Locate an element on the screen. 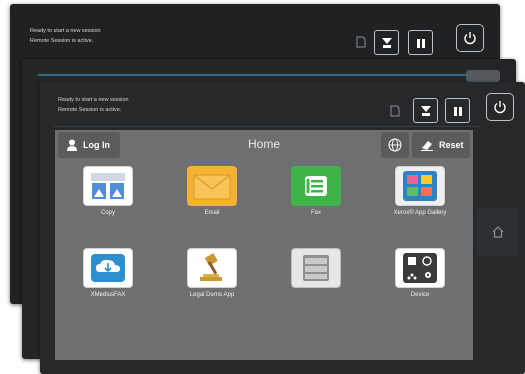 The height and width of the screenshot is (374, 525). pause-button-back is located at coordinates (420, 42).